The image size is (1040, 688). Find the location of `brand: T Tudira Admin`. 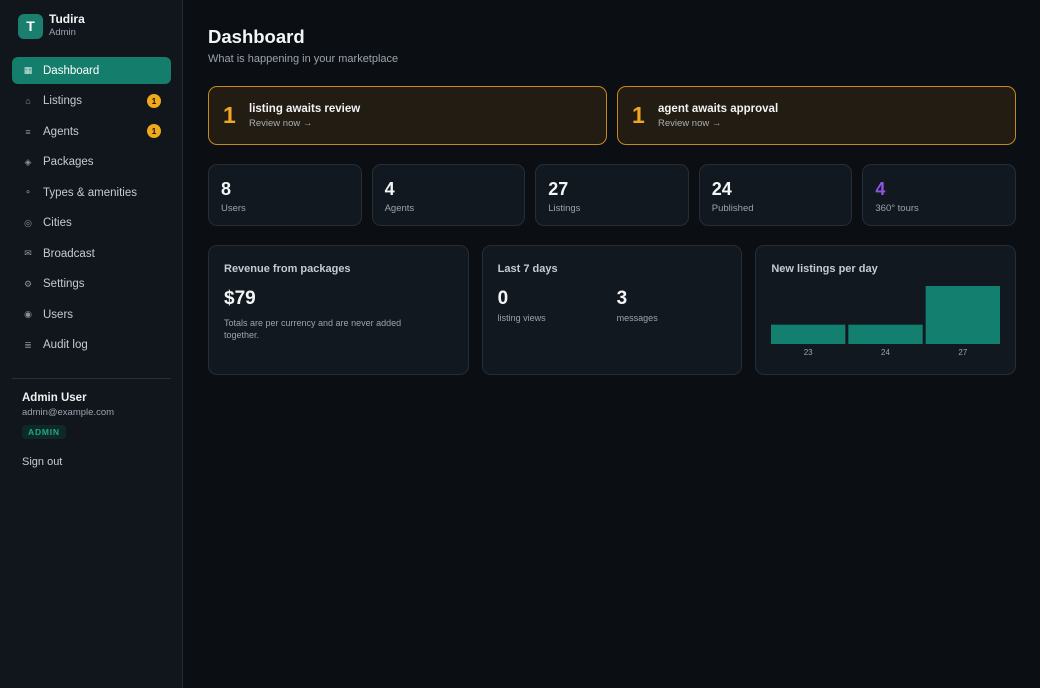

brand: T Tudira Admin is located at coordinates (51, 26).